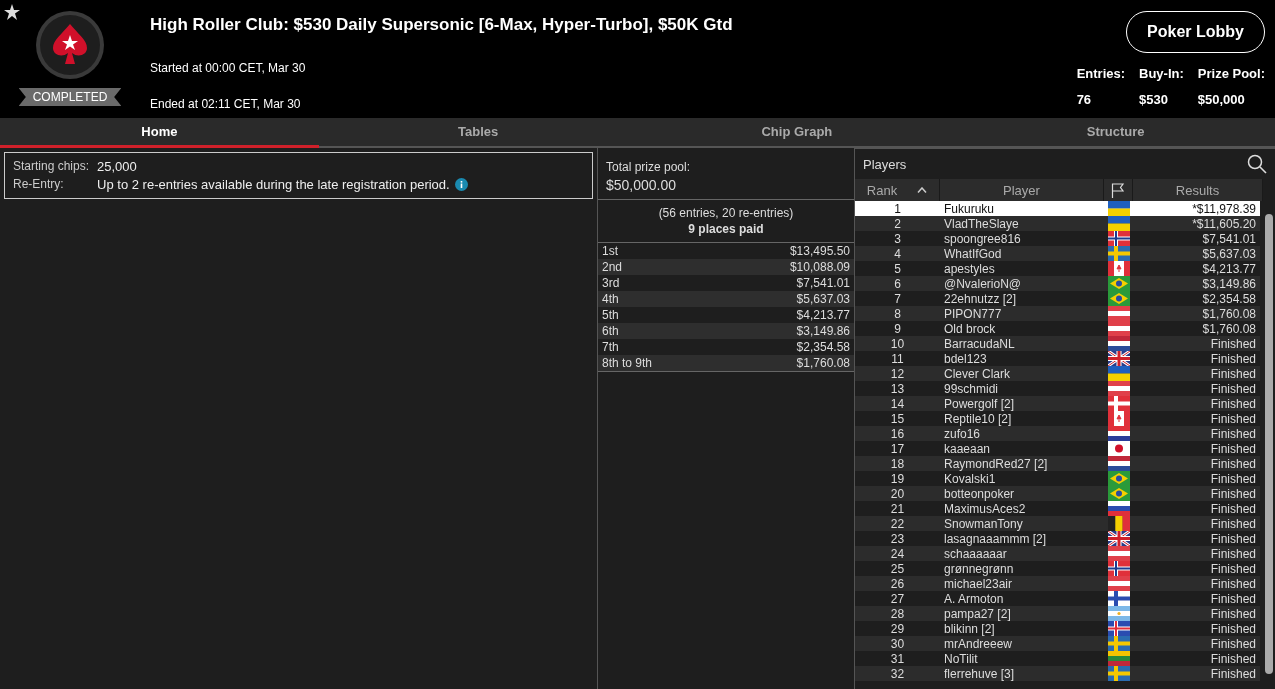  I want to click on rank-cell-text: 19, so click(897, 478).